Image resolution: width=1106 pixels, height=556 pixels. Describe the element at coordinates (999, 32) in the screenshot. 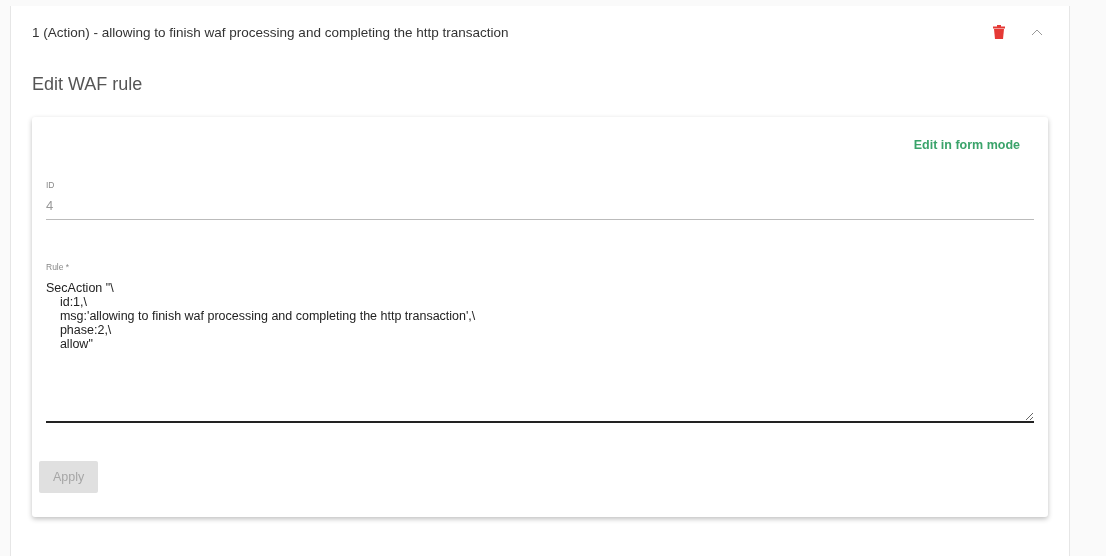

I see `trash-icon` at that location.